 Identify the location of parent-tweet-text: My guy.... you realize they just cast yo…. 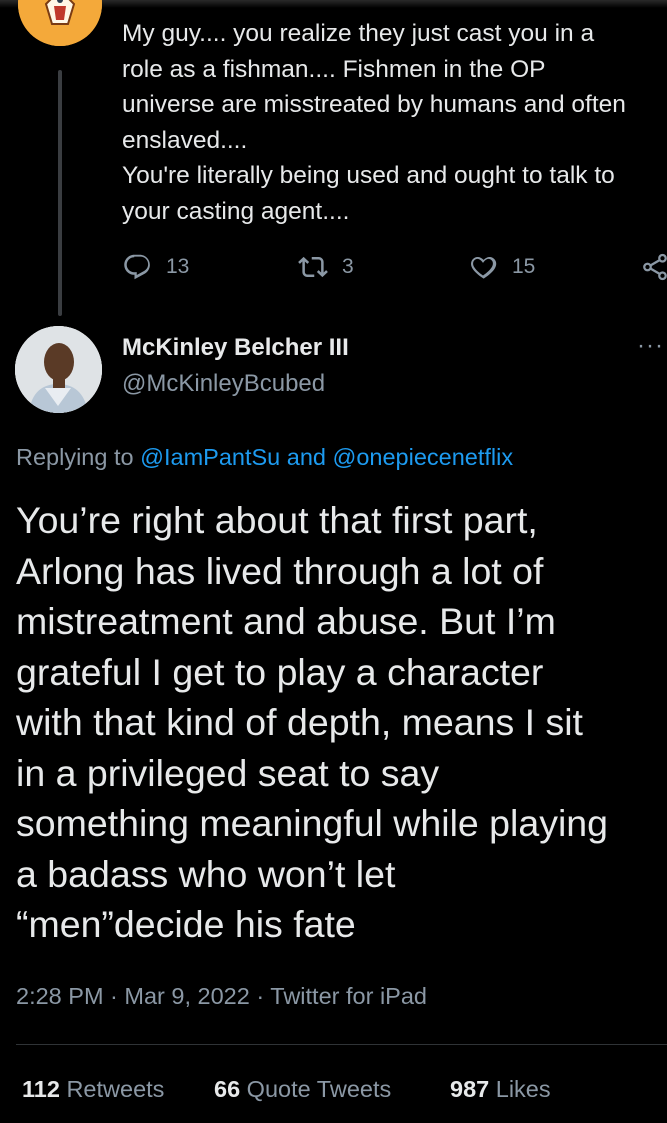
(374, 122).